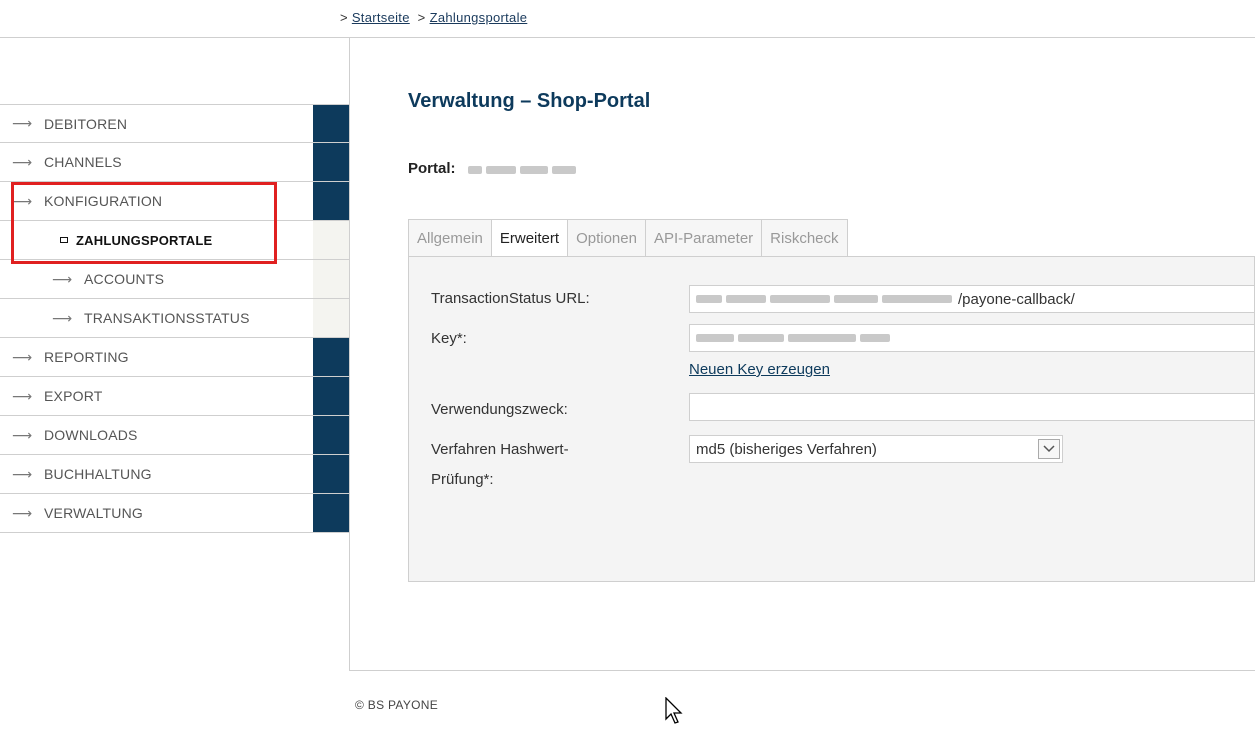 Image resolution: width=1255 pixels, height=730 pixels. Describe the element at coordinates (972, 407) in the screenshot. I see `verwendungszweck-input` at that location.